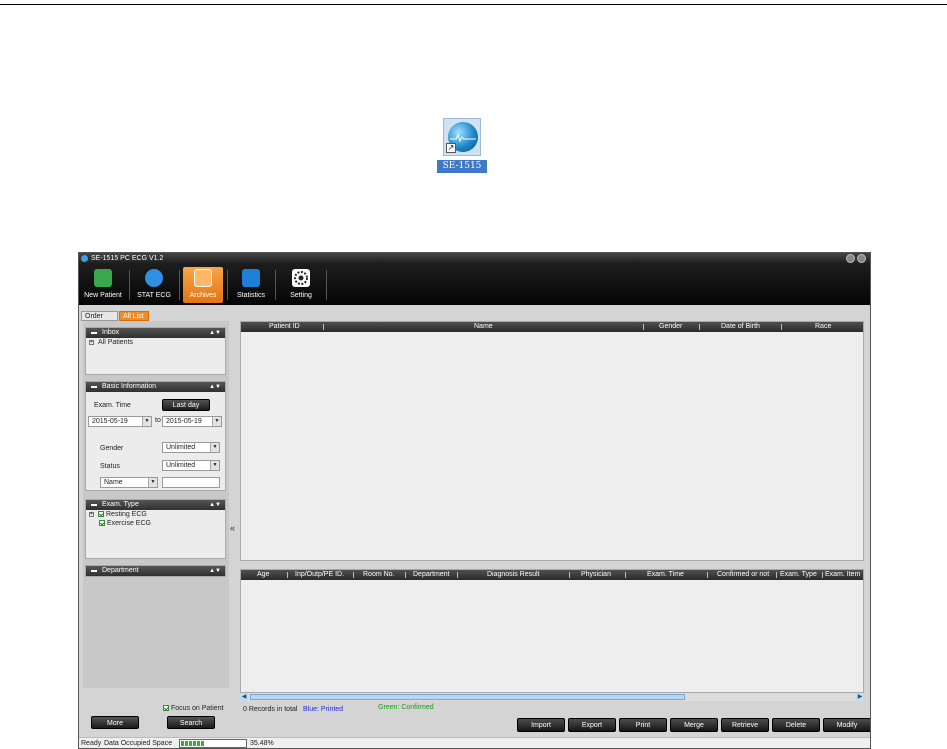 The height and width of the screenshot is (749, 947). Describe the element at coordinates (451, 148) in the screenshot. I see `shortcut-arrow-icon: ↗` at that location.